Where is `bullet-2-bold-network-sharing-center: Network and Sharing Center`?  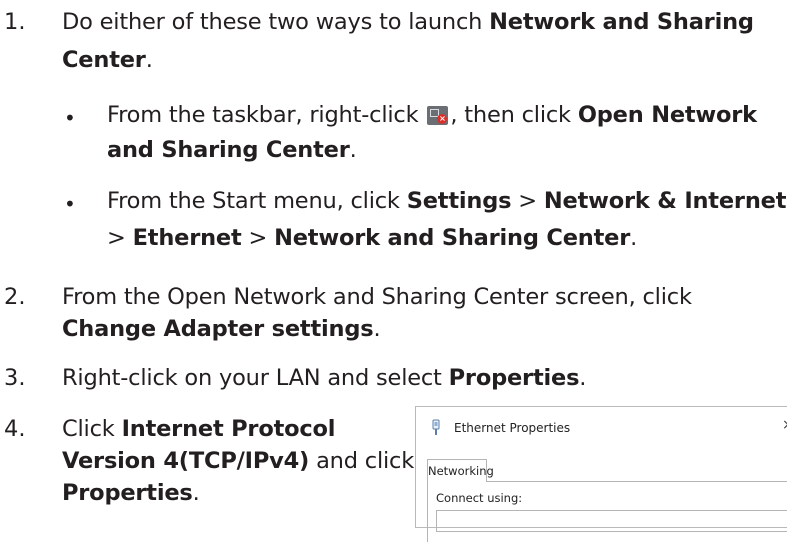
bullet-2-bold-network-sharing-center: Network and Sharing Center is located at coordinates (452, 238).